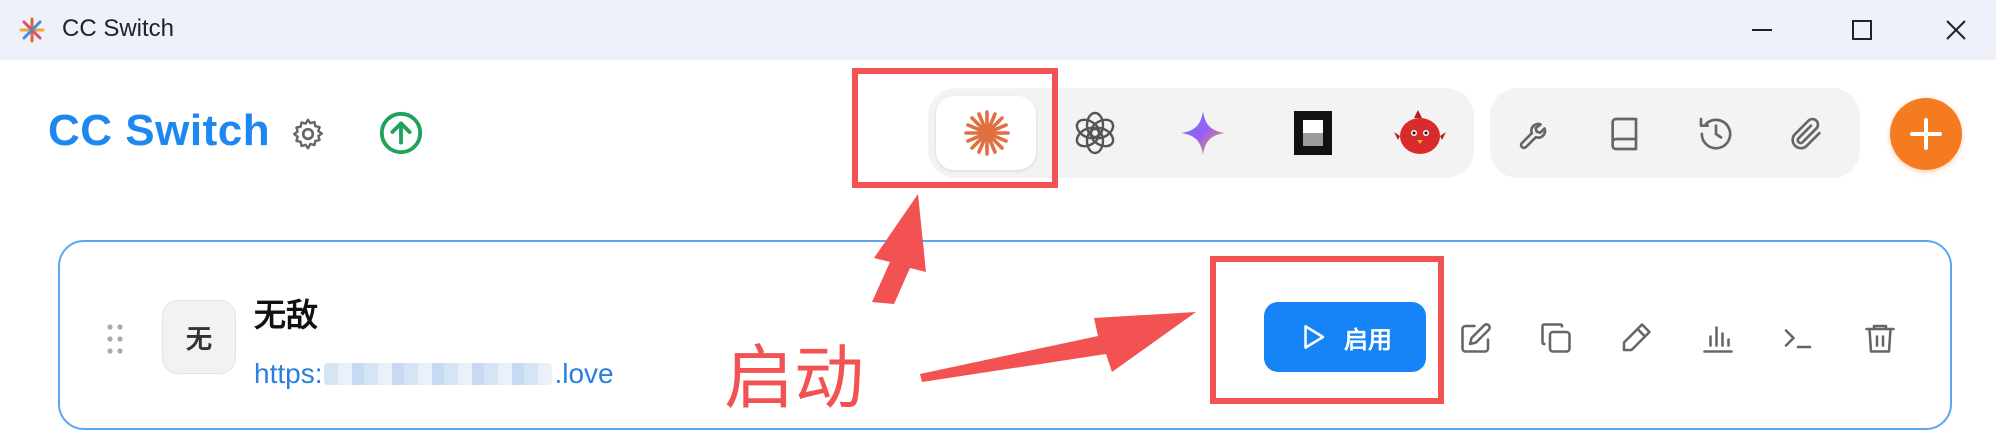 Image resolution: width=1996 pixels, height=441 pixels. I want to click on red-bird-icon, so click(1420, 133).